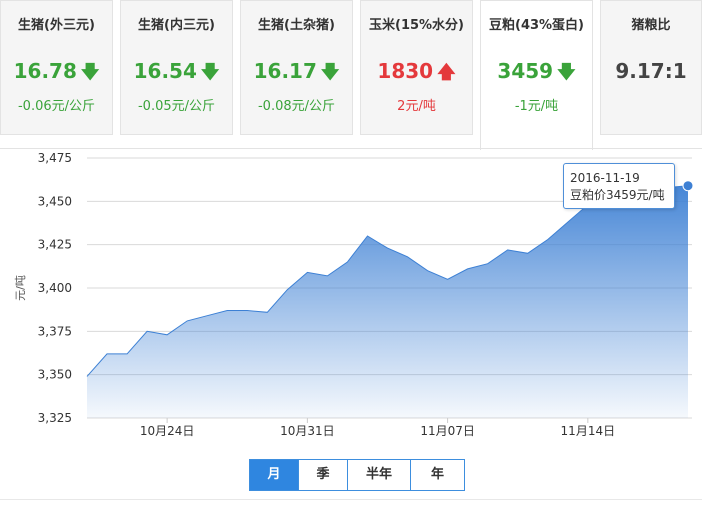  What do you see at coordinates (588, 431) in the screenshot?
I see `x-tick-label: 11月14日` at bounding box center [588, 431].